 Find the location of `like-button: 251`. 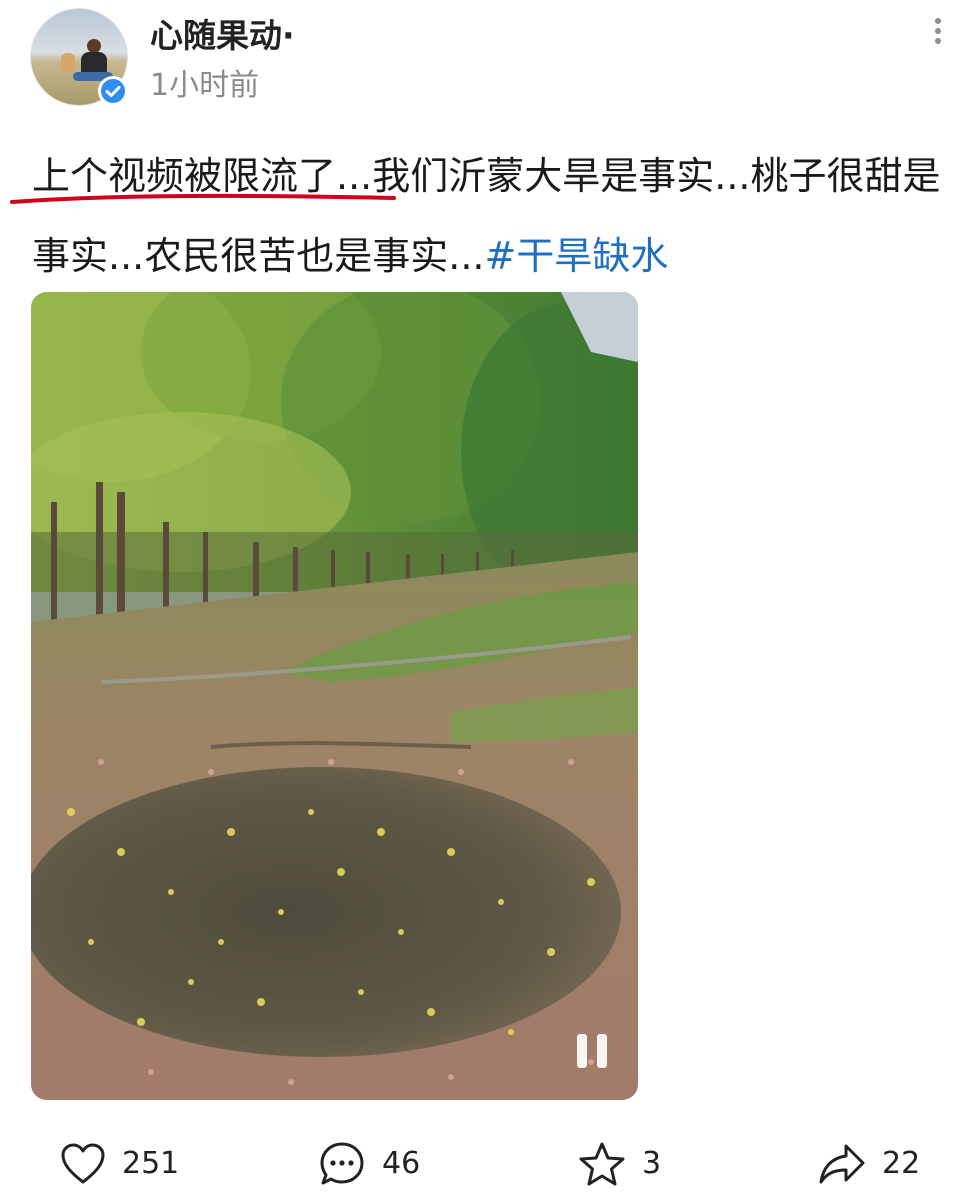

like-button: 251 is located at coordinates (119, 1164).